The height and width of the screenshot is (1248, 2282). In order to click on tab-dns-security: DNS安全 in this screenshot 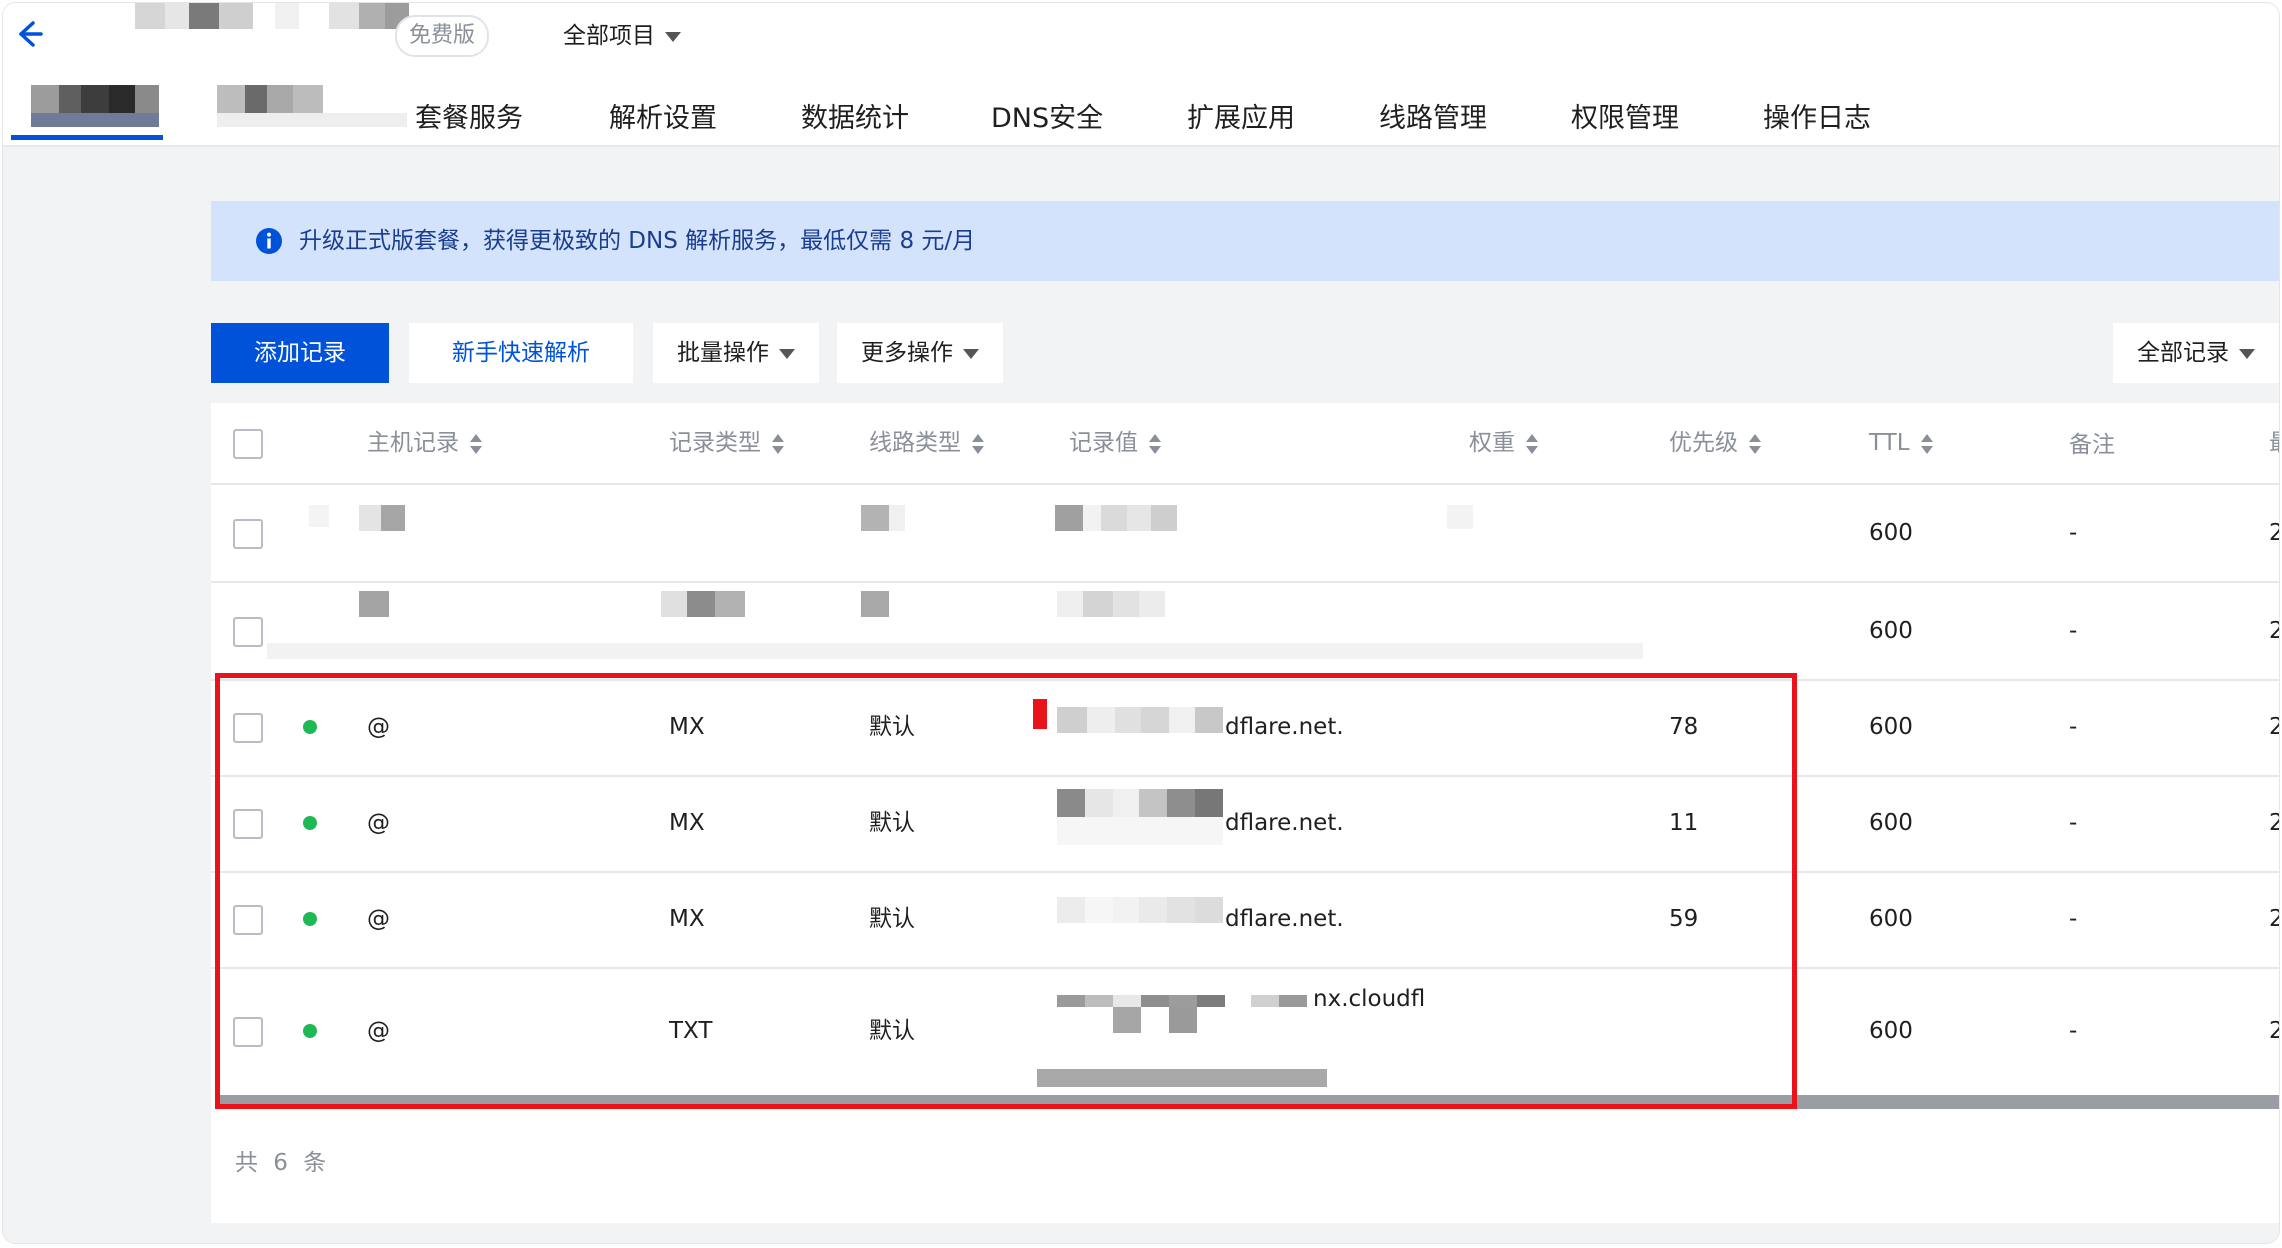, I will do `click(1047, 119)`.